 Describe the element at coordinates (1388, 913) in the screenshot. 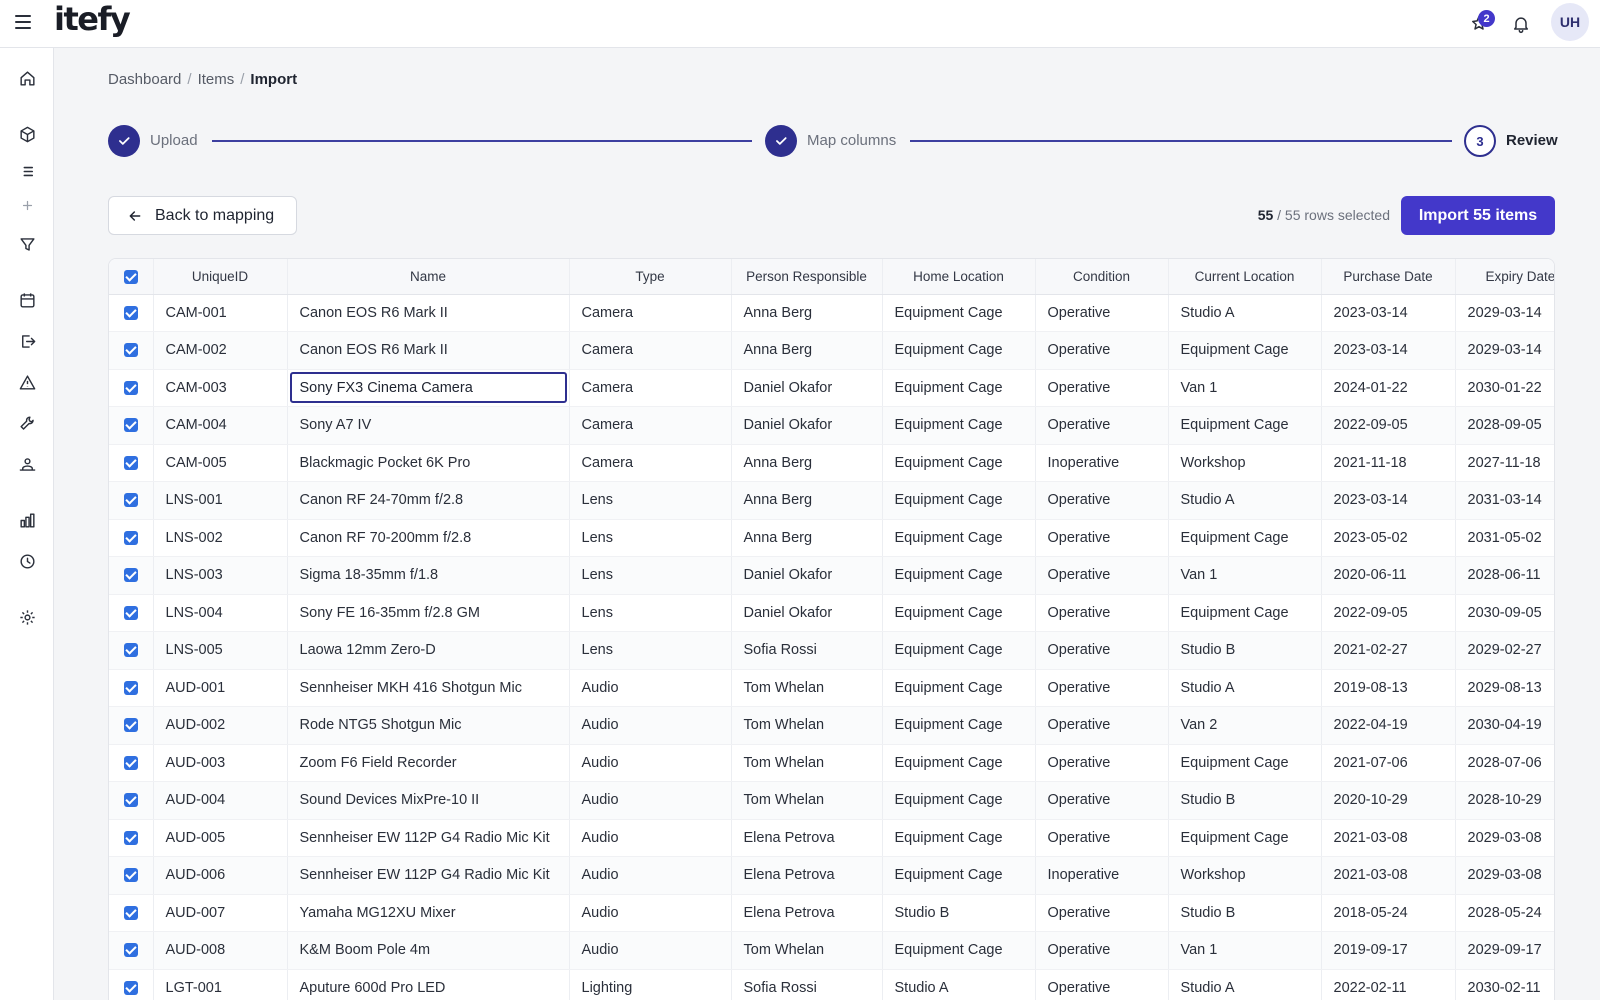

I see `table-cell: 2018-05-24` at that location.